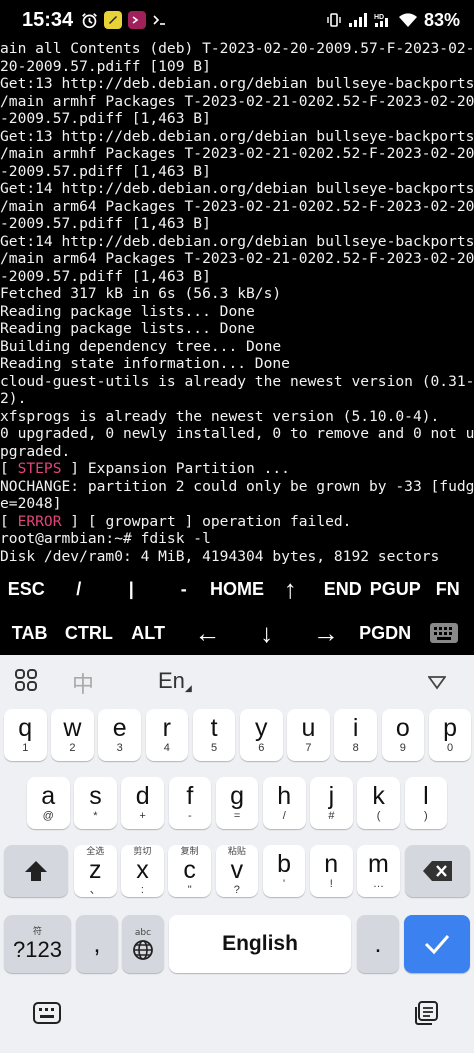 The image size is (474, 1053). Describe the element at coordinates (403, 735) in the screenshot. I see `key-o: o9` at that location.